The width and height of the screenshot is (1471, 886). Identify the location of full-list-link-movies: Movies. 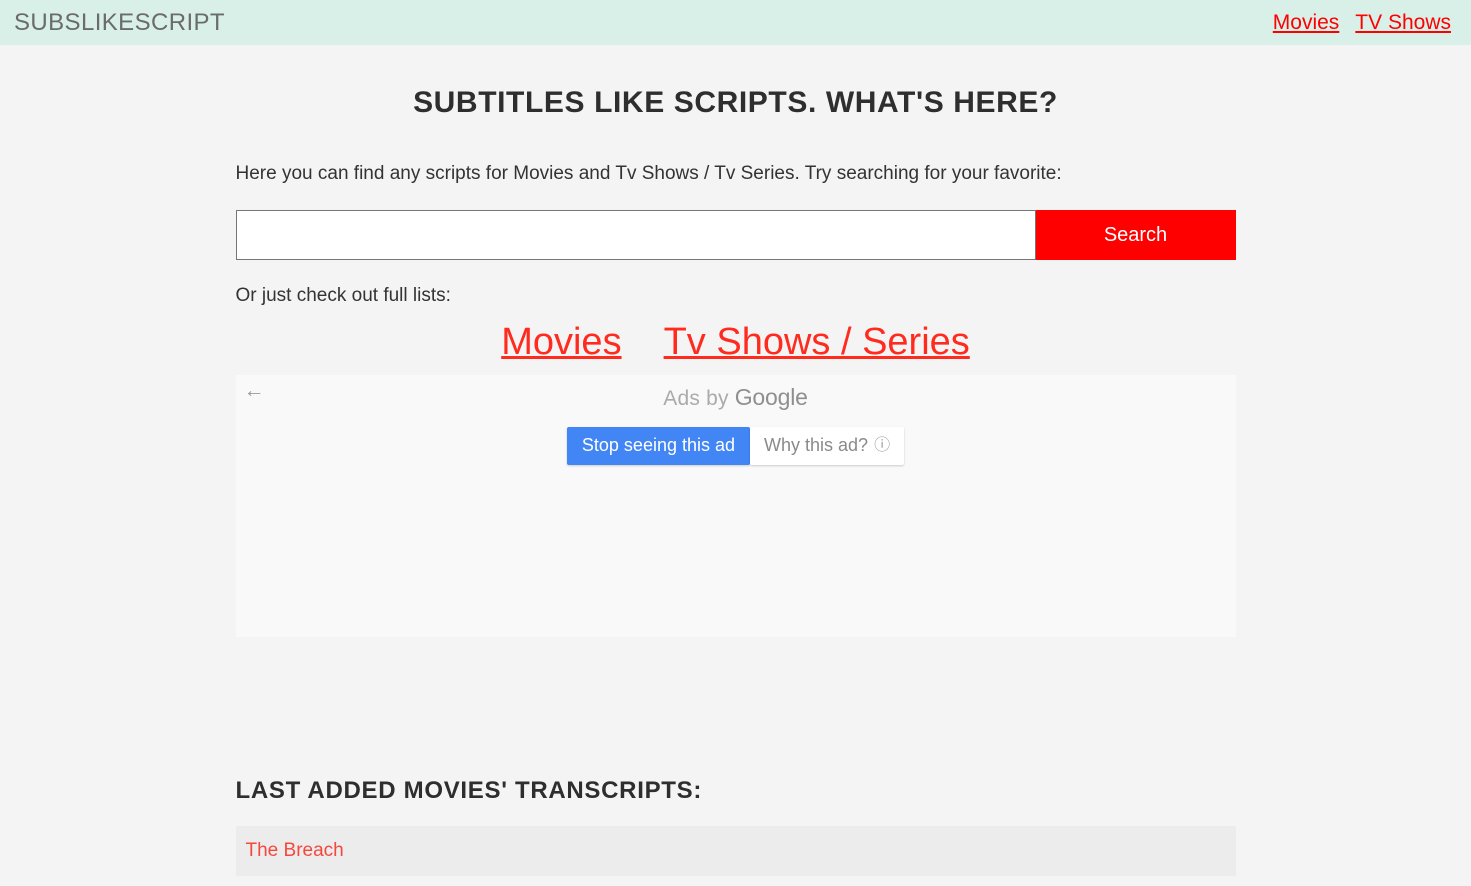
(561, 343).